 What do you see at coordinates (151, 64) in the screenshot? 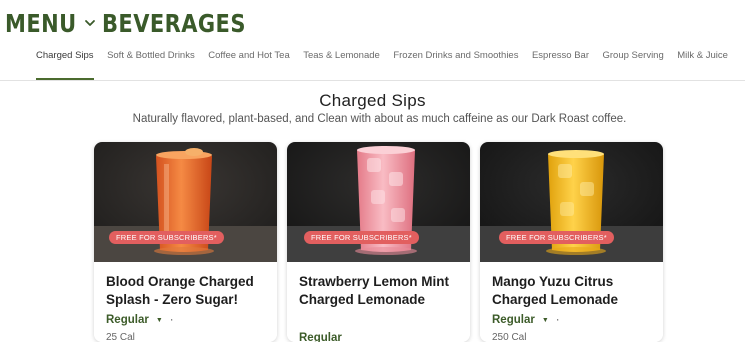
I see `tab-soft-bottled-drinks: Soft & Bottled Drinks` at bounding box center [151, 64].